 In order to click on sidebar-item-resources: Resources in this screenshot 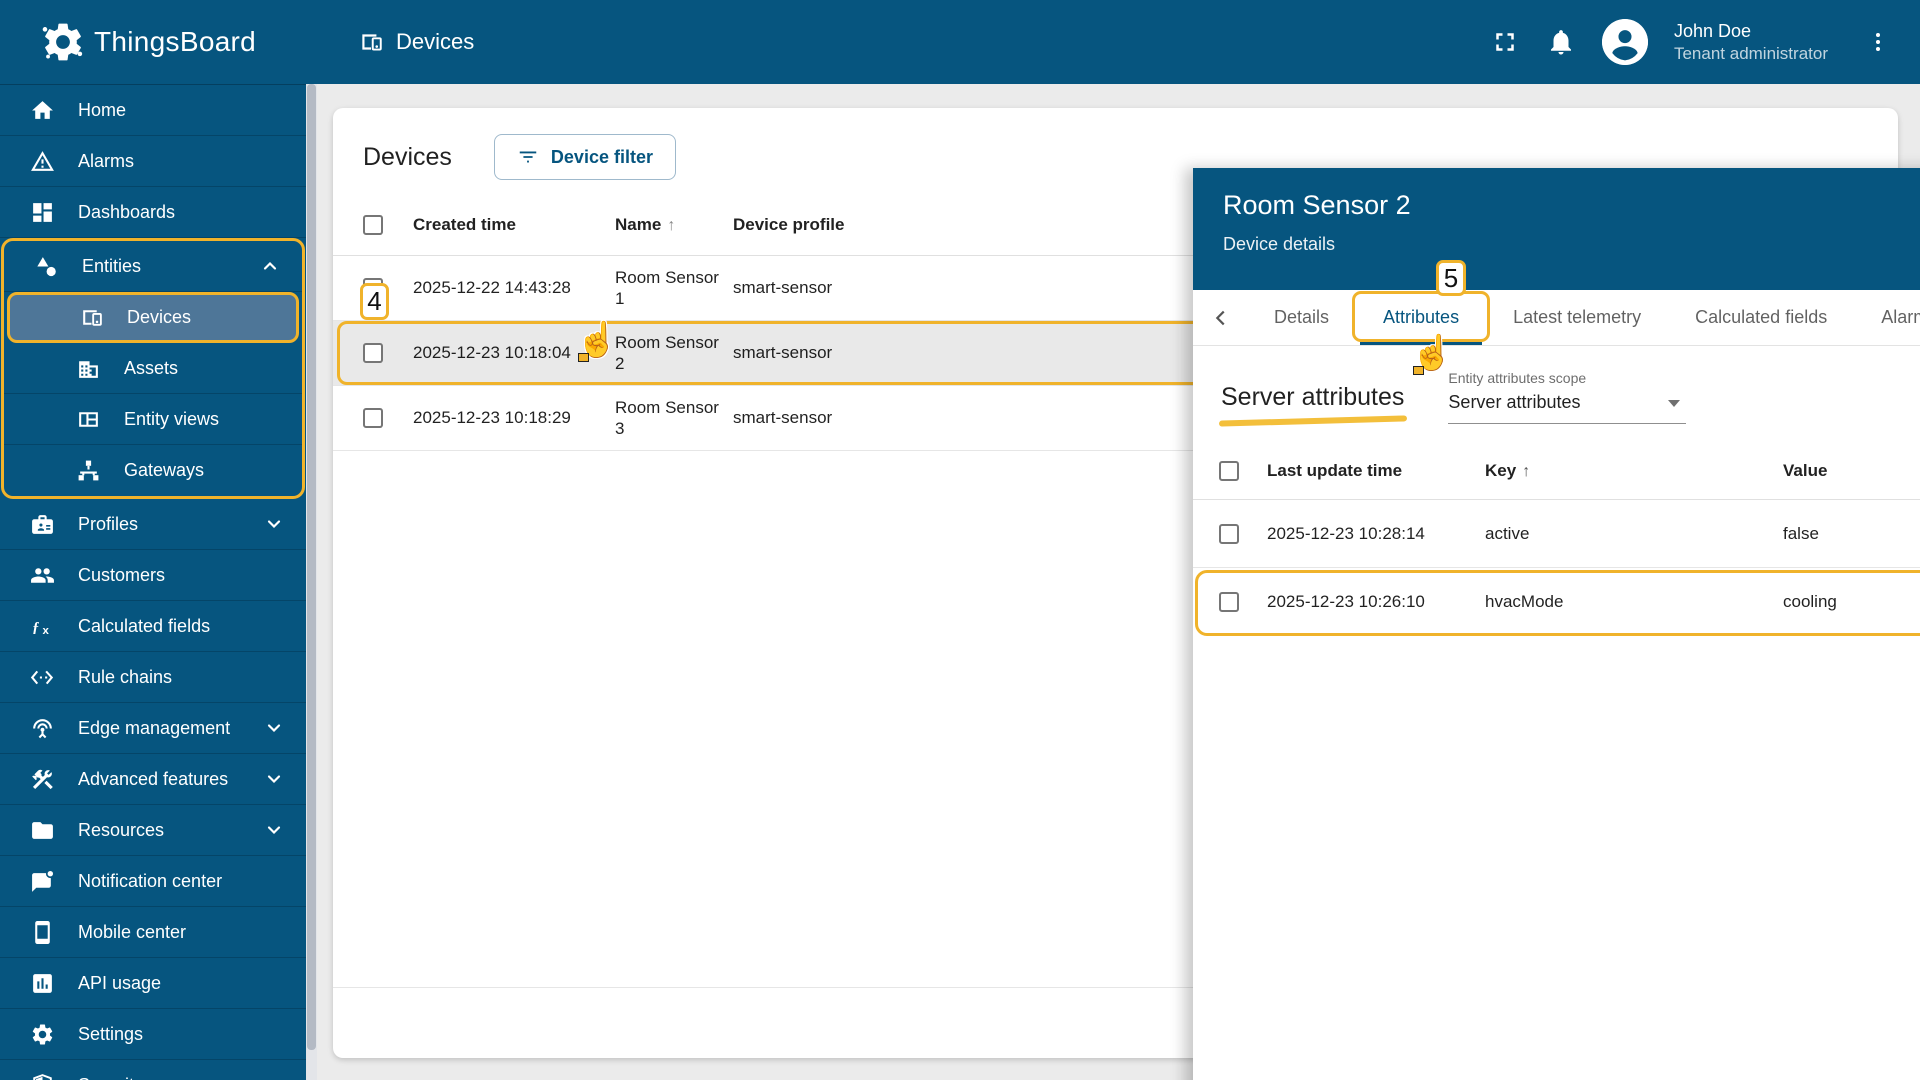, I will do `click(153, 830)`.